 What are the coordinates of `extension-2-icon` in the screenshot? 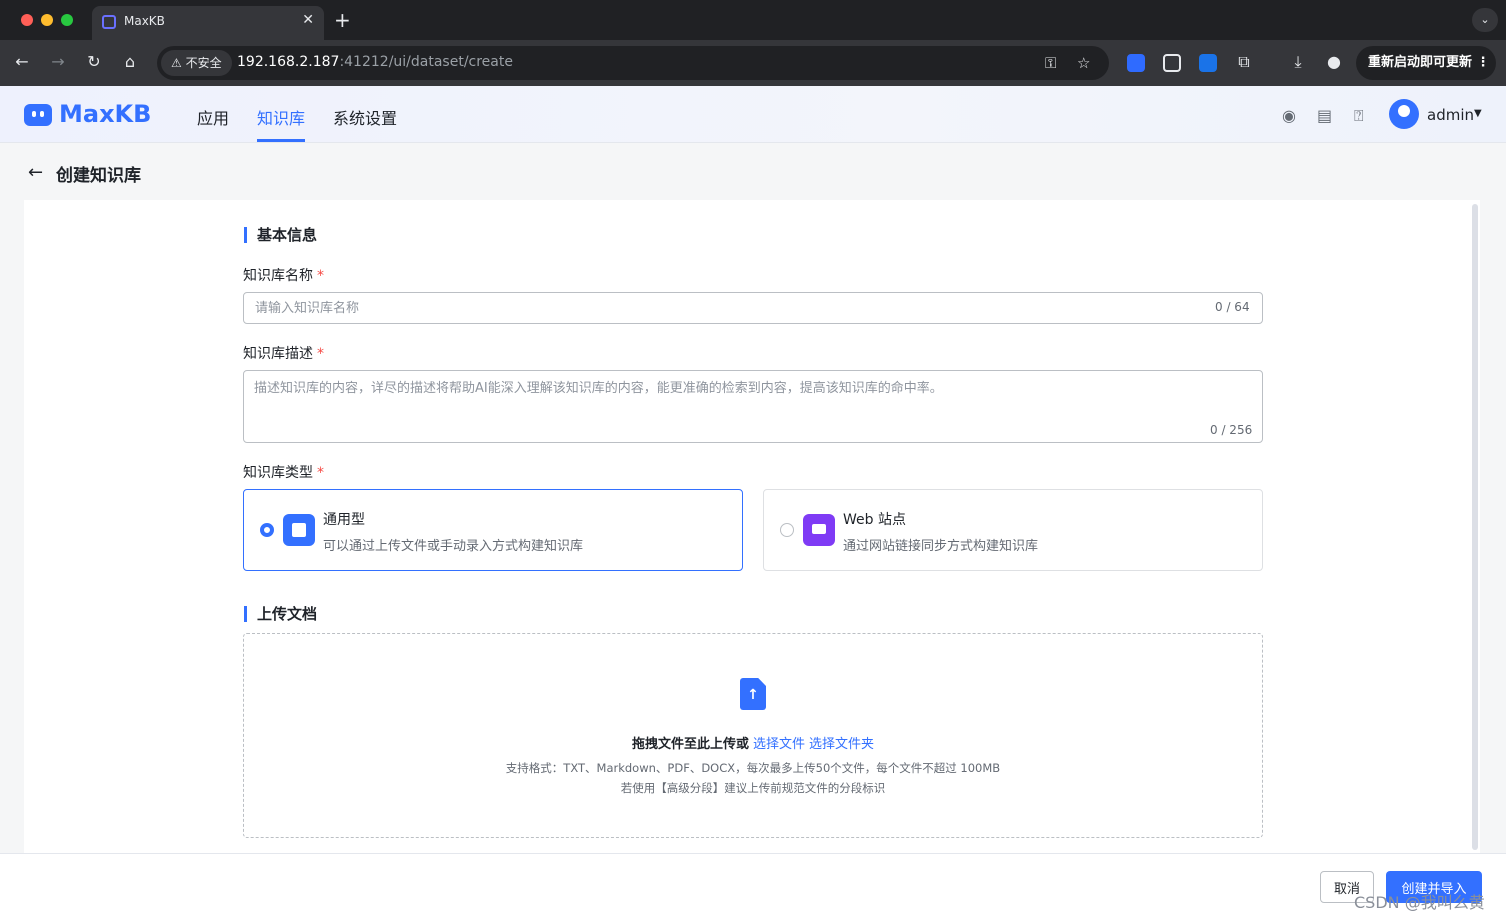 It's located at (1208, 63).